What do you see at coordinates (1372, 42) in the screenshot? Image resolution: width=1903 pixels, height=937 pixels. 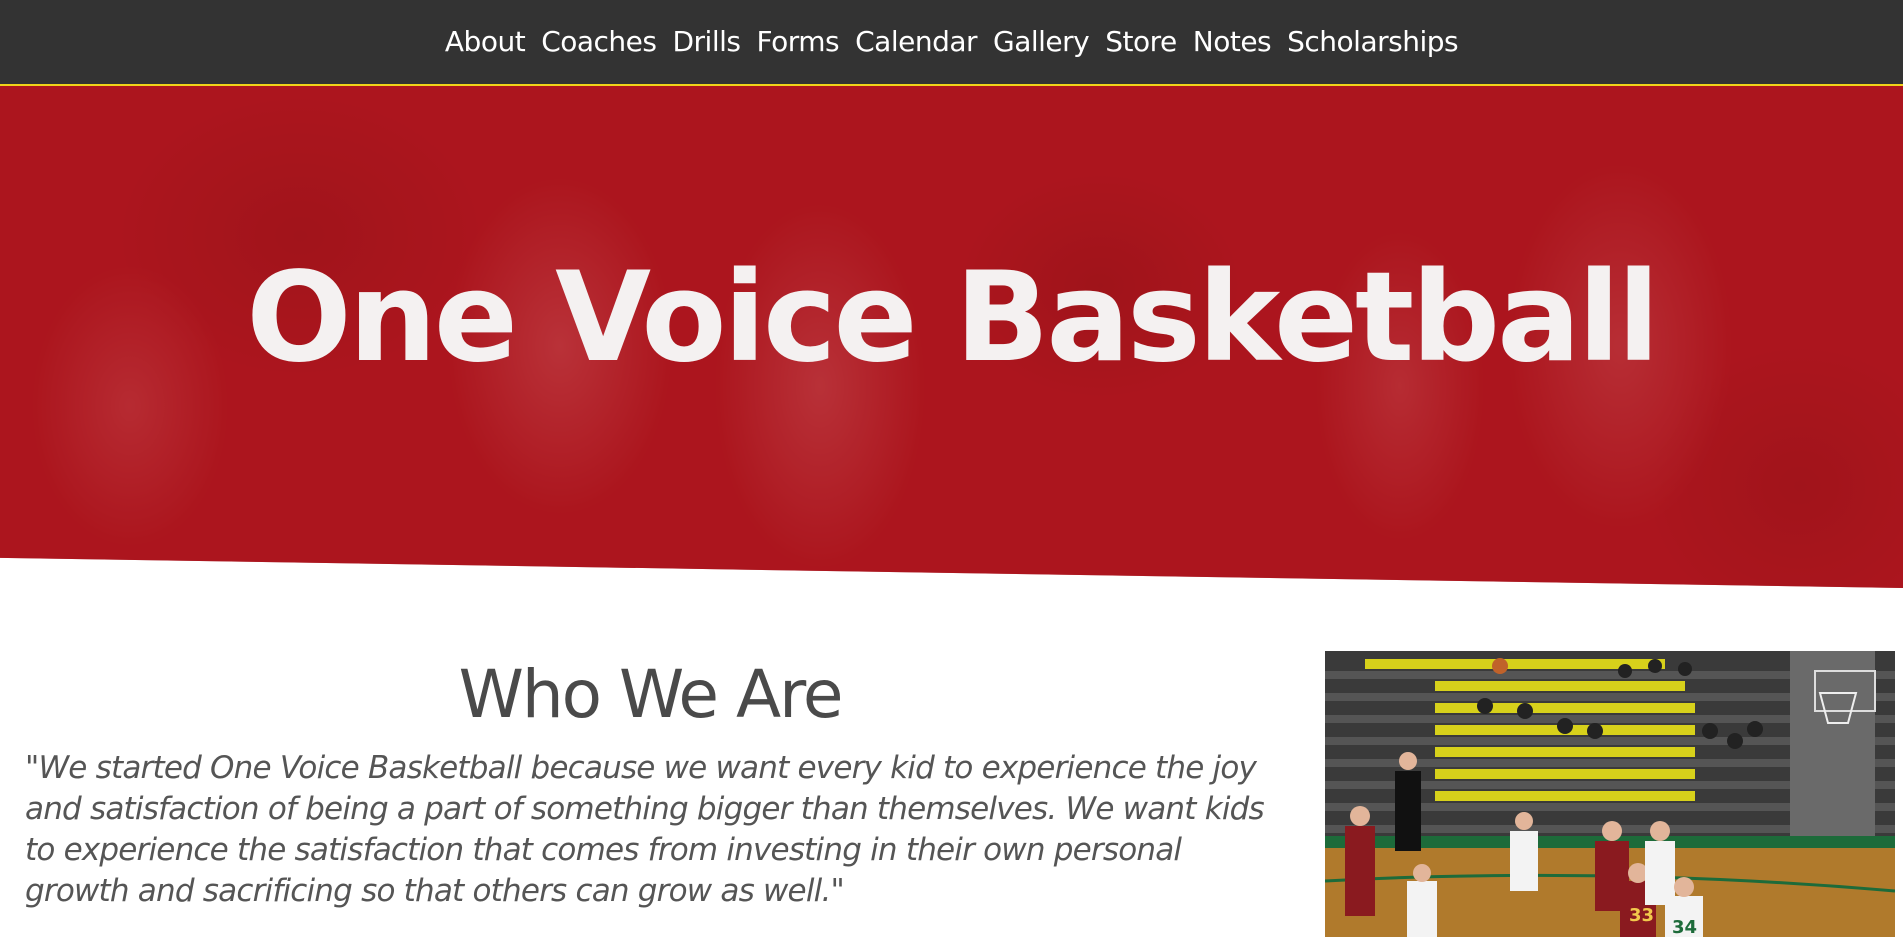 I see `nav-item-scholarships: Scholarships` at bounding box center [1372, 42].